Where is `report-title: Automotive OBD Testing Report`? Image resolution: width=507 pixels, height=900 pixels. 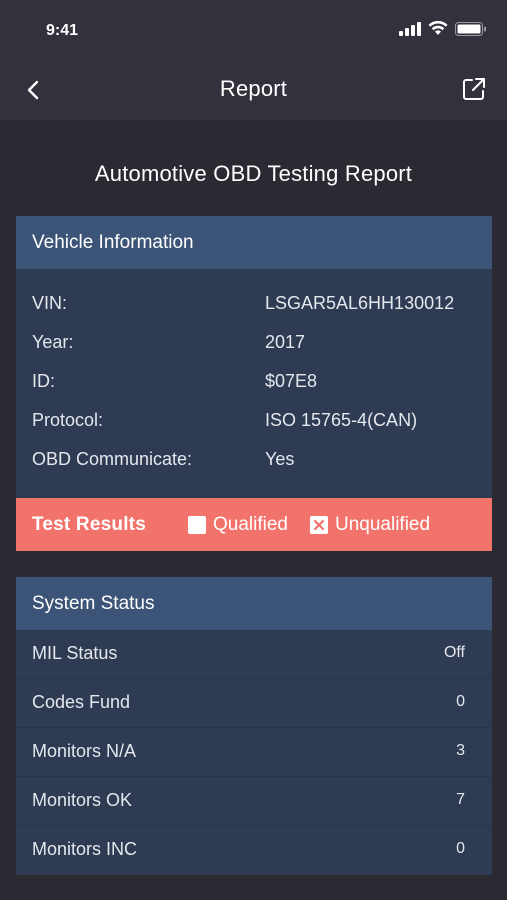 report-title: Automotive OBD Testing Report is located at coordinates (253, 173).